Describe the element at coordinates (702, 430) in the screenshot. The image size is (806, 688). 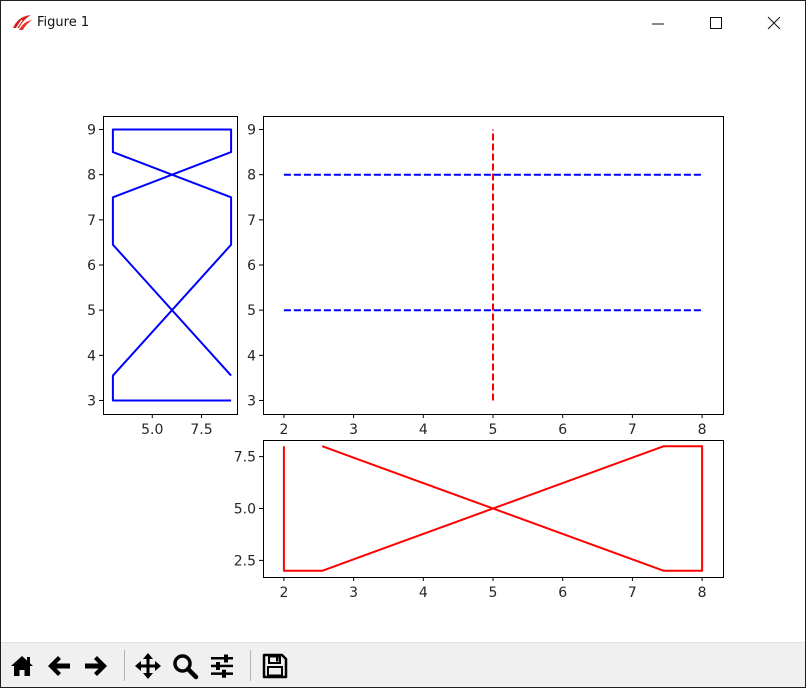
I see `main-x-tick-label: 8` at that location.